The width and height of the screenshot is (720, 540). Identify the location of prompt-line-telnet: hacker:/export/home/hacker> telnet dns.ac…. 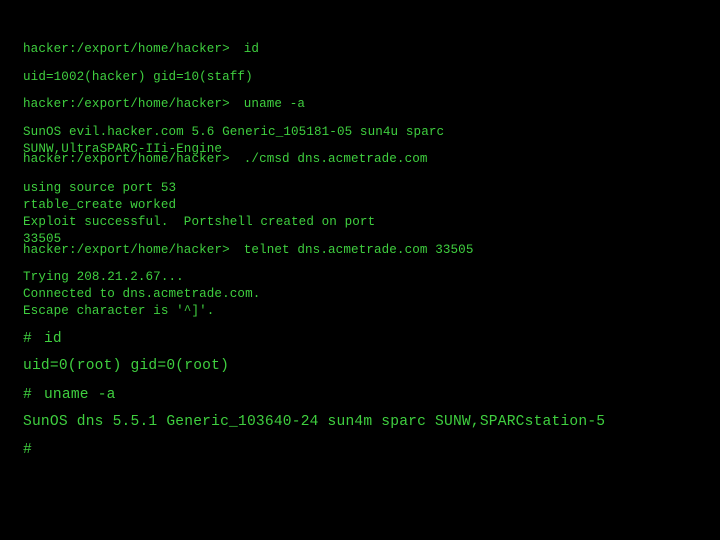
(248, 250).